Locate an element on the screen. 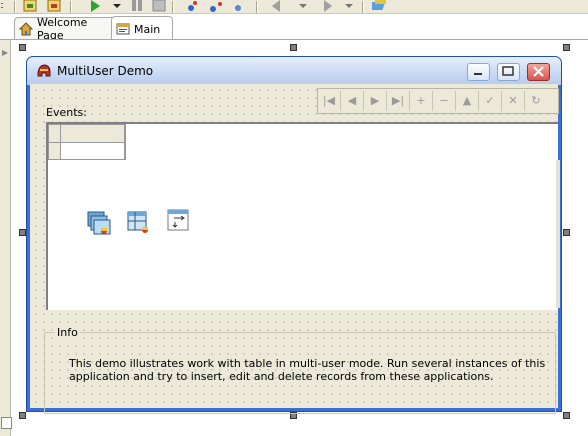 The image size is (588, 436). form-icon is located at coordinates (123, 29).